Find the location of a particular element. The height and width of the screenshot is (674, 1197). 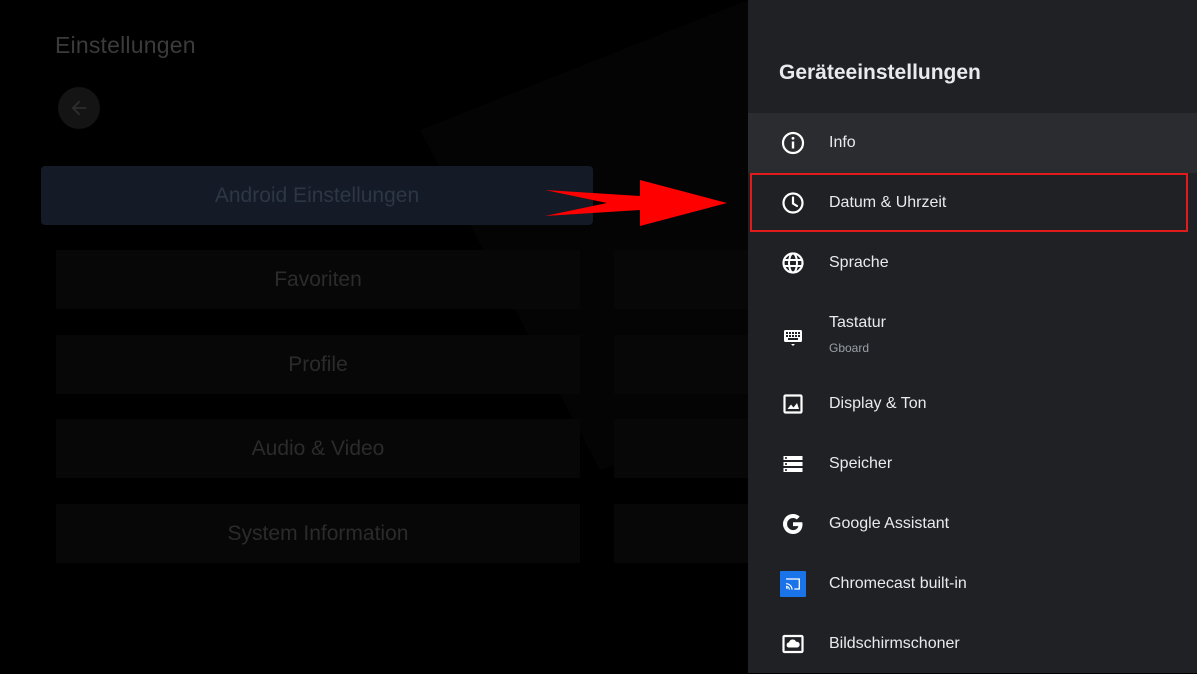

menu-item-label: Sprache is located at coordinates (859, 262).